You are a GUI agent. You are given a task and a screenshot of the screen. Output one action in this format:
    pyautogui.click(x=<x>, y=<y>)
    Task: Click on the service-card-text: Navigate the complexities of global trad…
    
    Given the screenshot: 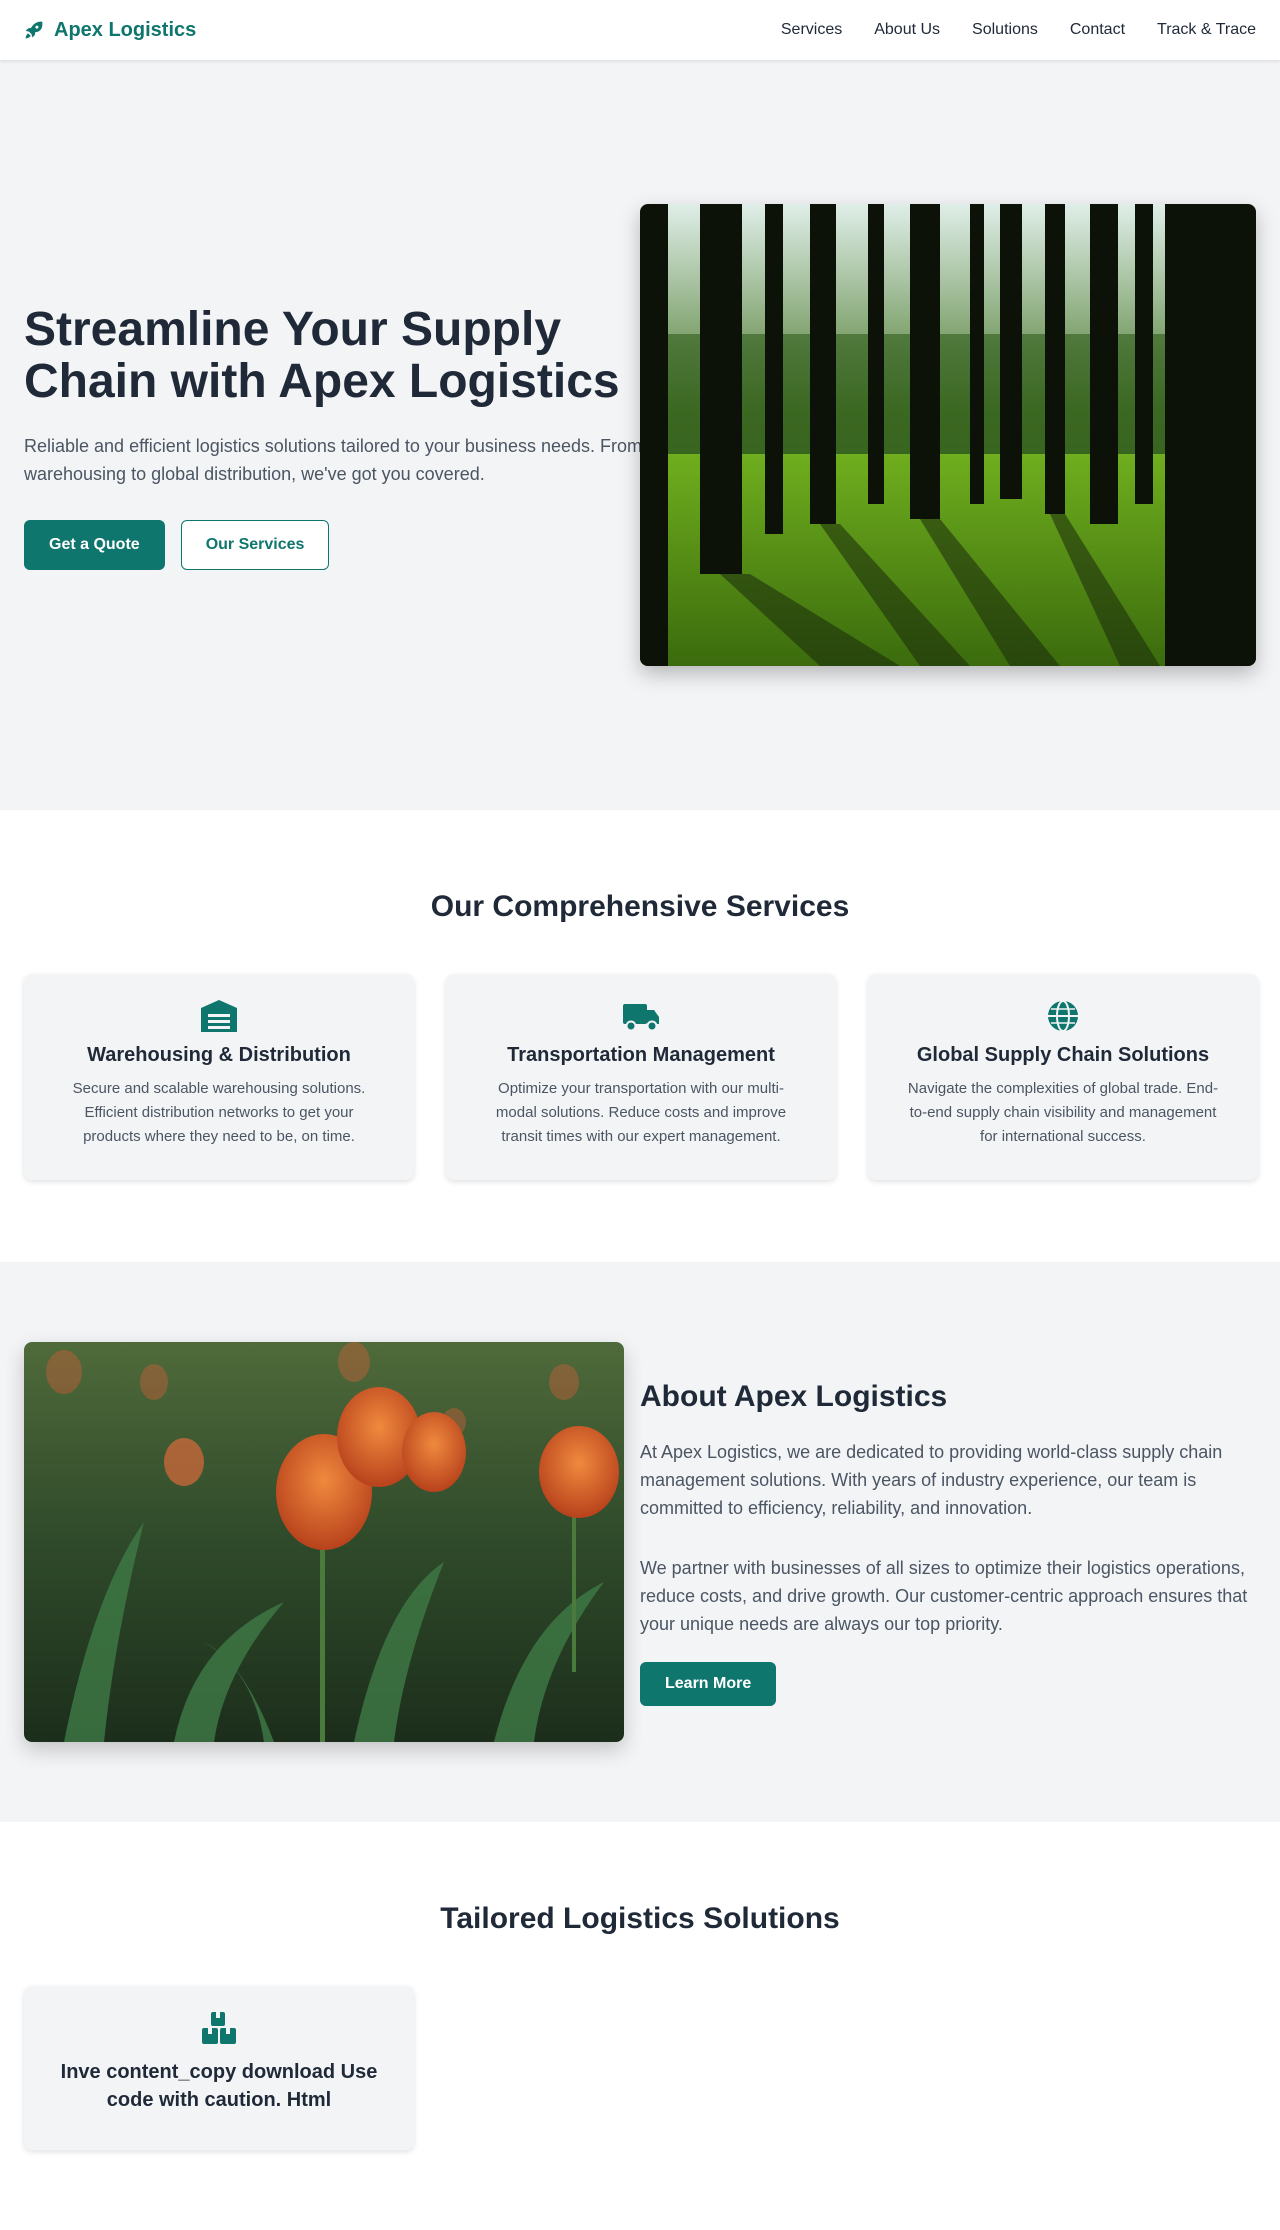 What is the action you would take?
    pyautogui.click(x=1063, y=1112)
    